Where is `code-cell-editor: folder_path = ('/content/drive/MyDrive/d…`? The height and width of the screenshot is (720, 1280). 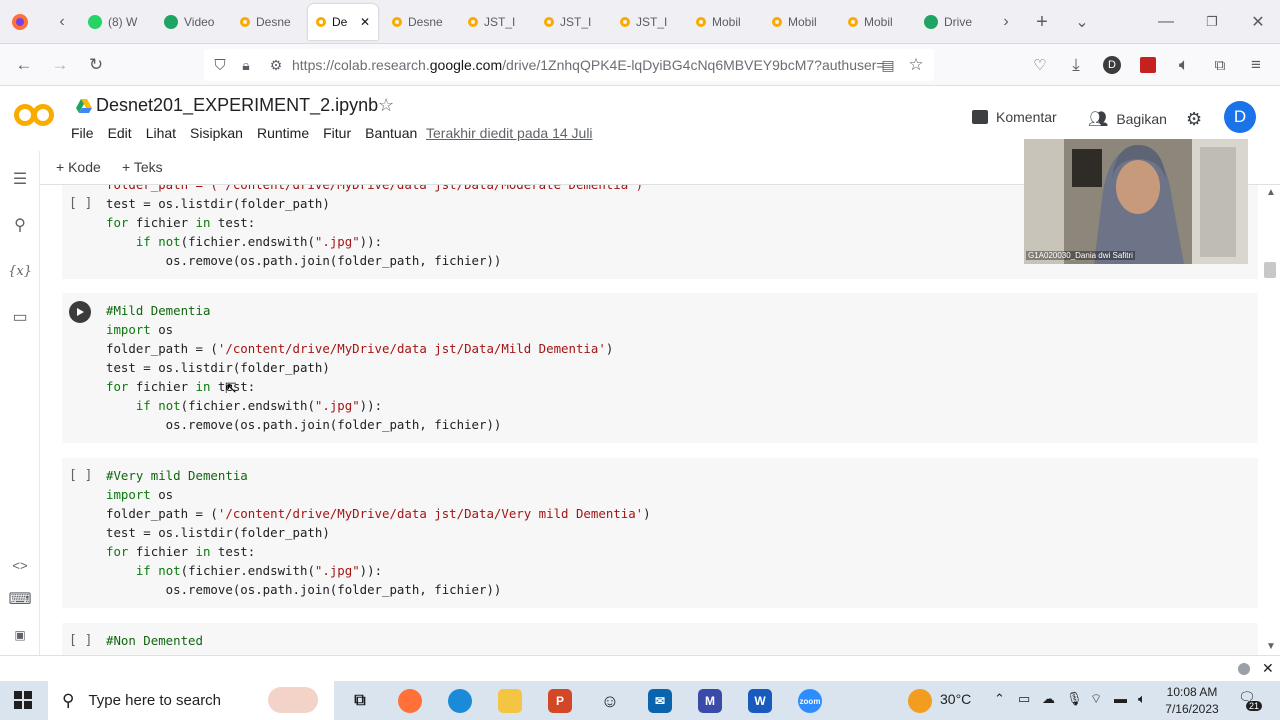 code-cell-editor: folder_path = ('/content/drive/MyDrive/d… is located at coordinates (374, 189).